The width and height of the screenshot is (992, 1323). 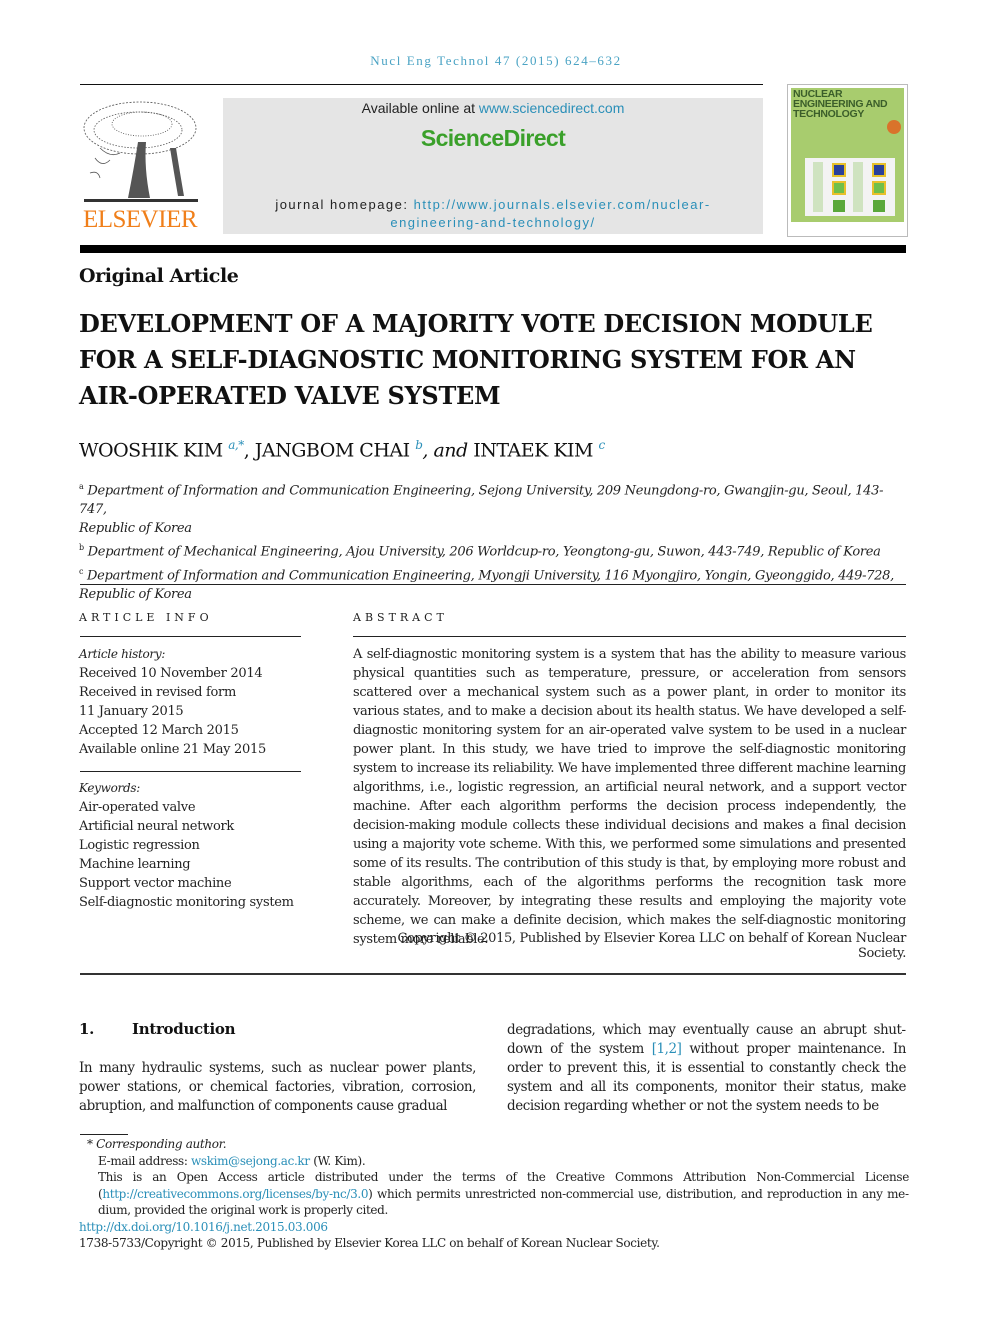 What do you see at coordinates (159, 276) in the screenshot?
I see `article-type: Original Article` at bounding box center [159, 276].